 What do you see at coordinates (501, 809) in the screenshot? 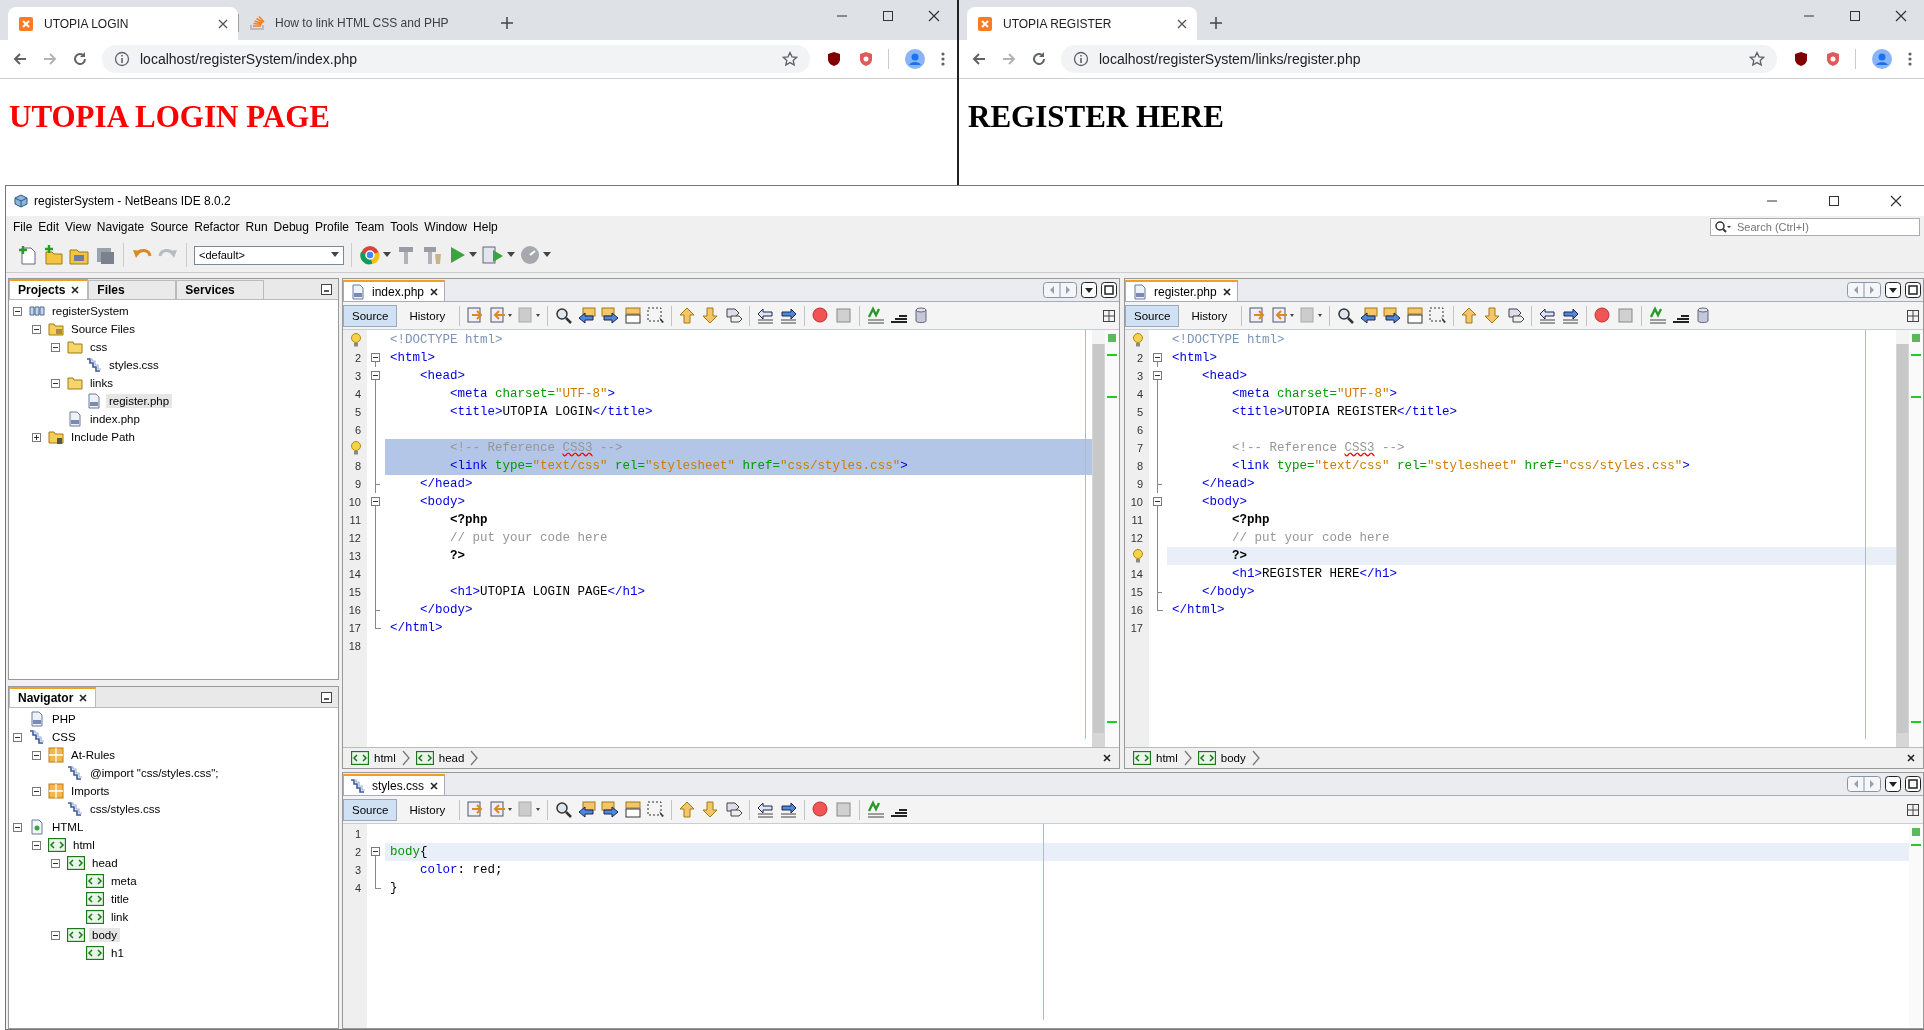
I see `back-page-icon` at bounding box center [501, 809].